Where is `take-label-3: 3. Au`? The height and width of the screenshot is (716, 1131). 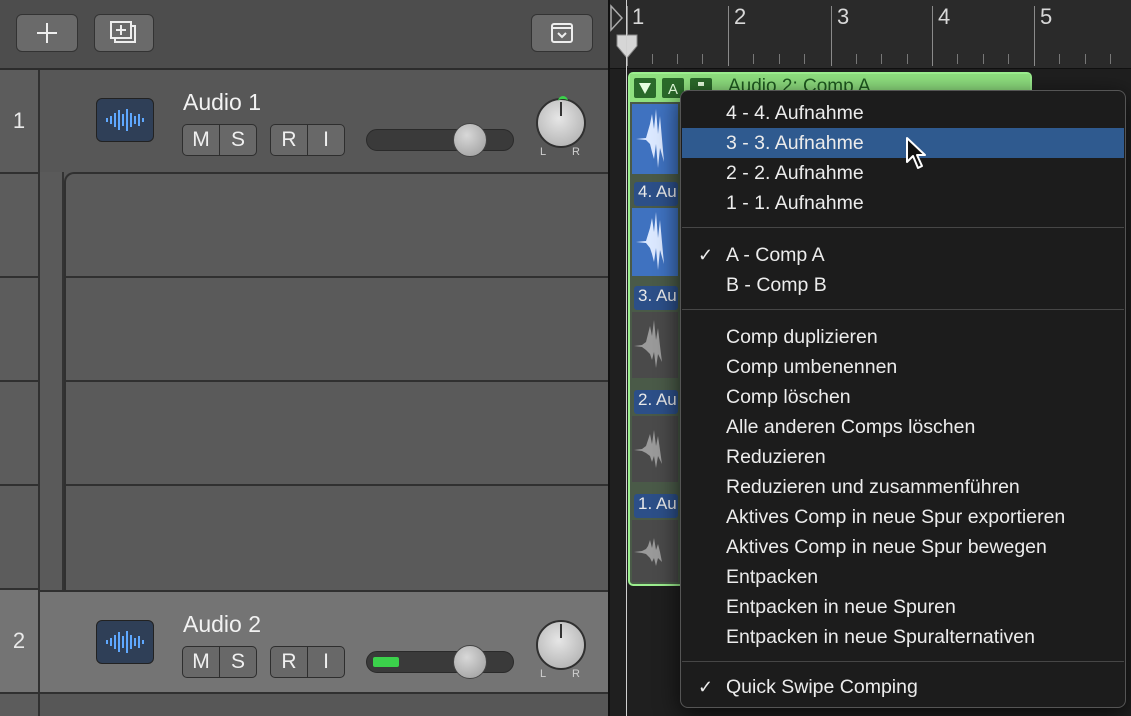 take-label-3: 3. Au is located at coordinates (656, 298).